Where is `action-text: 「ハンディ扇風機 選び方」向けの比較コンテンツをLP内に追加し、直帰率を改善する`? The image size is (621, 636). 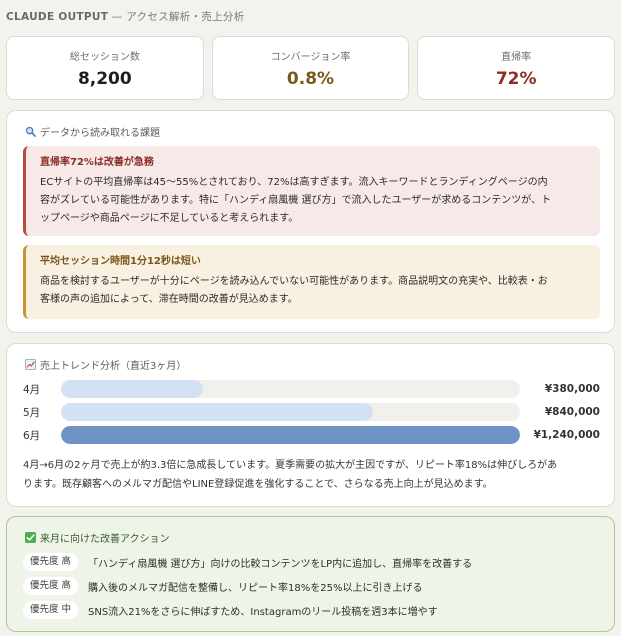
action-text: 「ハンディ扇風機 選び方」向けの比較コンテンツをLP内に追加し、直帰率を改善する is located at coordinates (280, 564).